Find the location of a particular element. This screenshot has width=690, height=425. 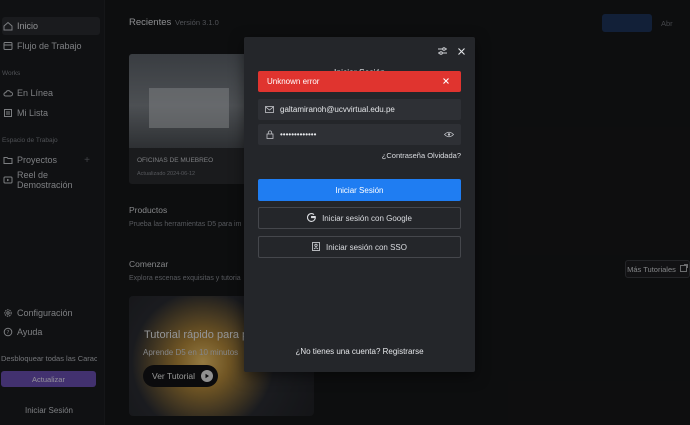

google-login-button: Iniciar sesión con Google is located at coordinates (359, 218).